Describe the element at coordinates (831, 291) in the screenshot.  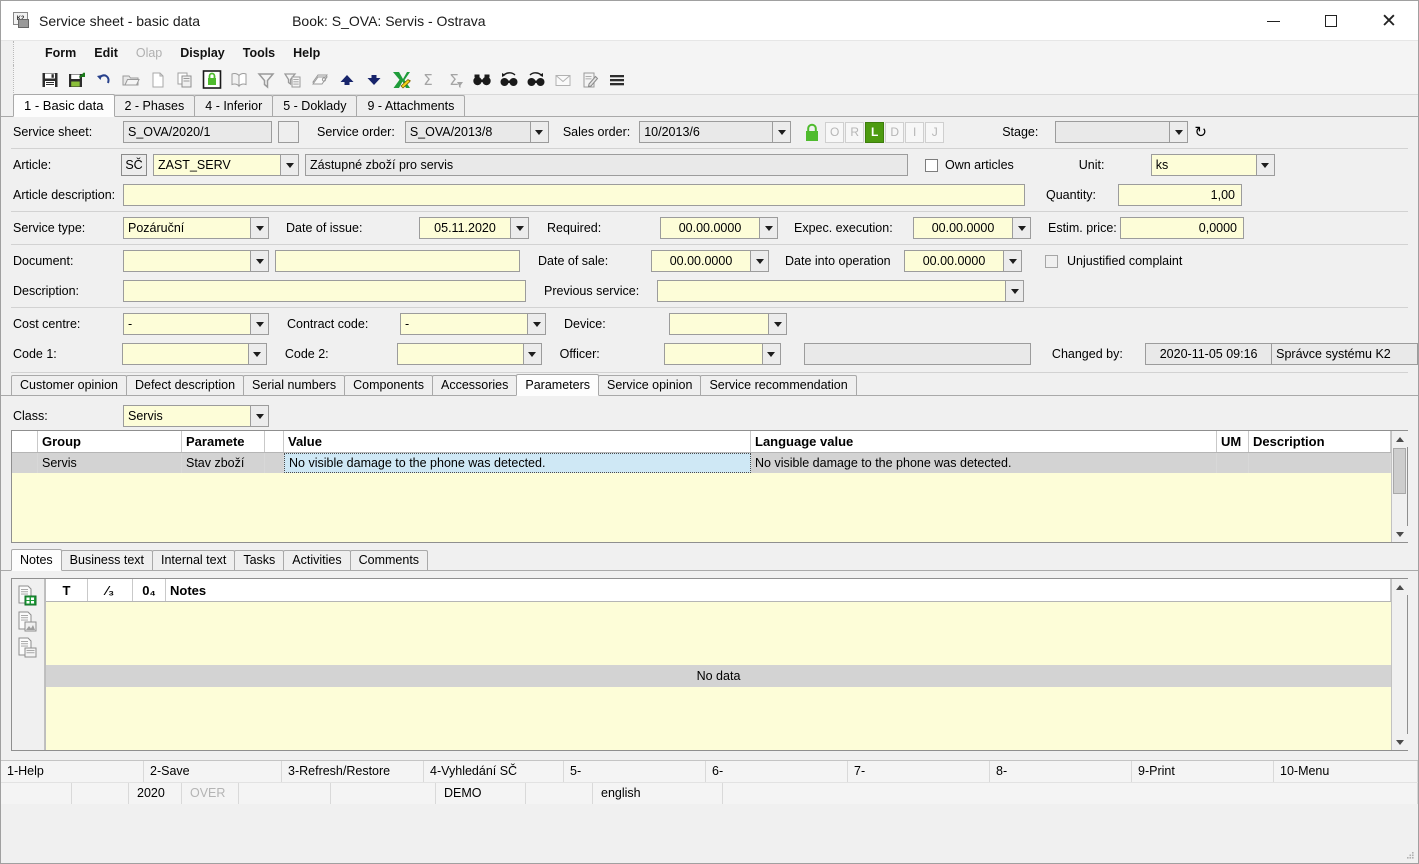
I see `previous-service-input` at that location.